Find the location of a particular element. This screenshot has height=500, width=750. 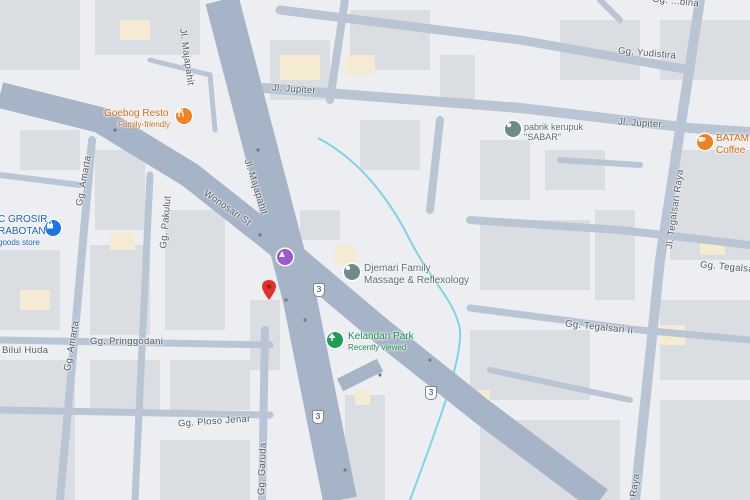

poi-djemari: Djemari Family Massage & Reflexology is located at coordinates (416, 275).